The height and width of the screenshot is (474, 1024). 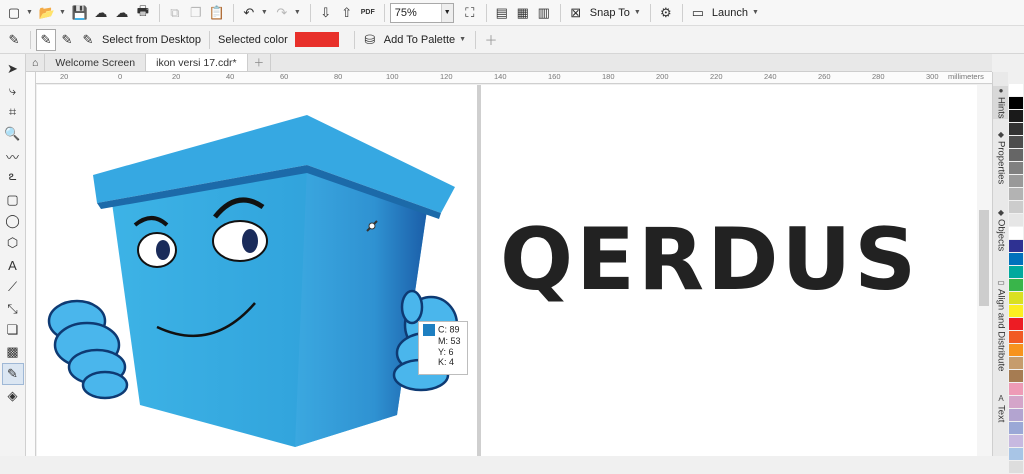 I want to click on save-icon: 💾, so click(x=80, y=13).